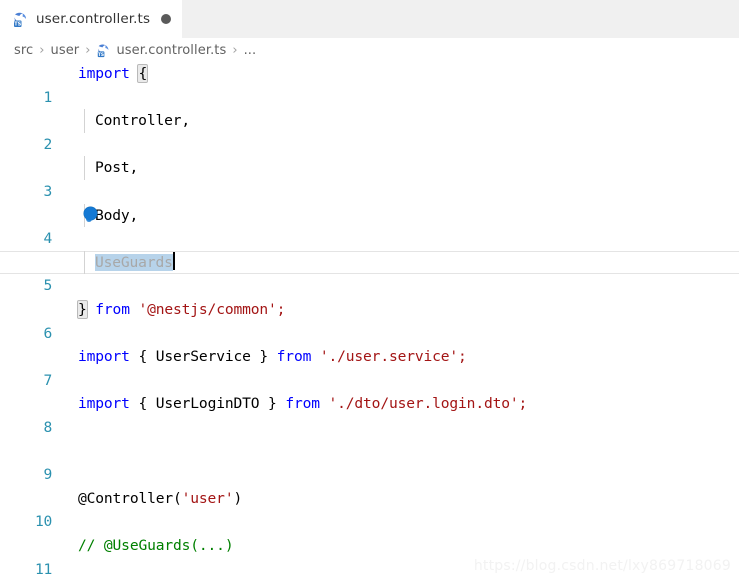 This screenshot has height=582, width=739. What do you see at coordinates (369, 556) in the screenshot?
I see `code-line: 11 // @UseGuards(...)` at bounding box center [369, 556].